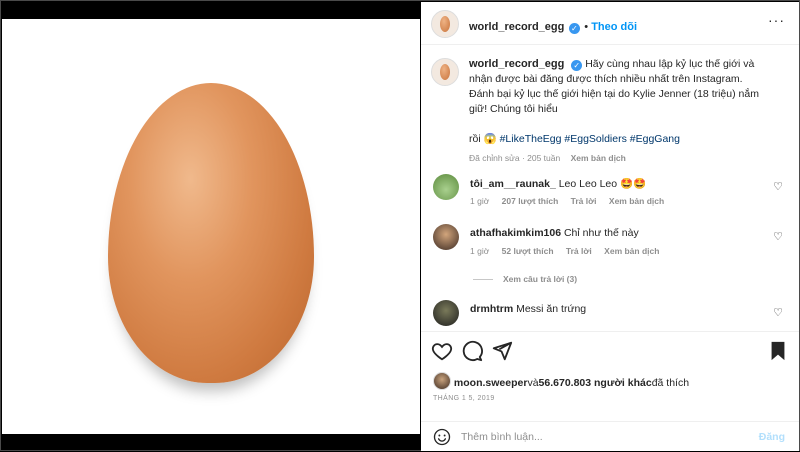  What do you see at coordinates (515, 158) in the screenshot?
I see `edited-label: Đã chỉnh sửa · 205 tuần` at bounding box center [515, 158].